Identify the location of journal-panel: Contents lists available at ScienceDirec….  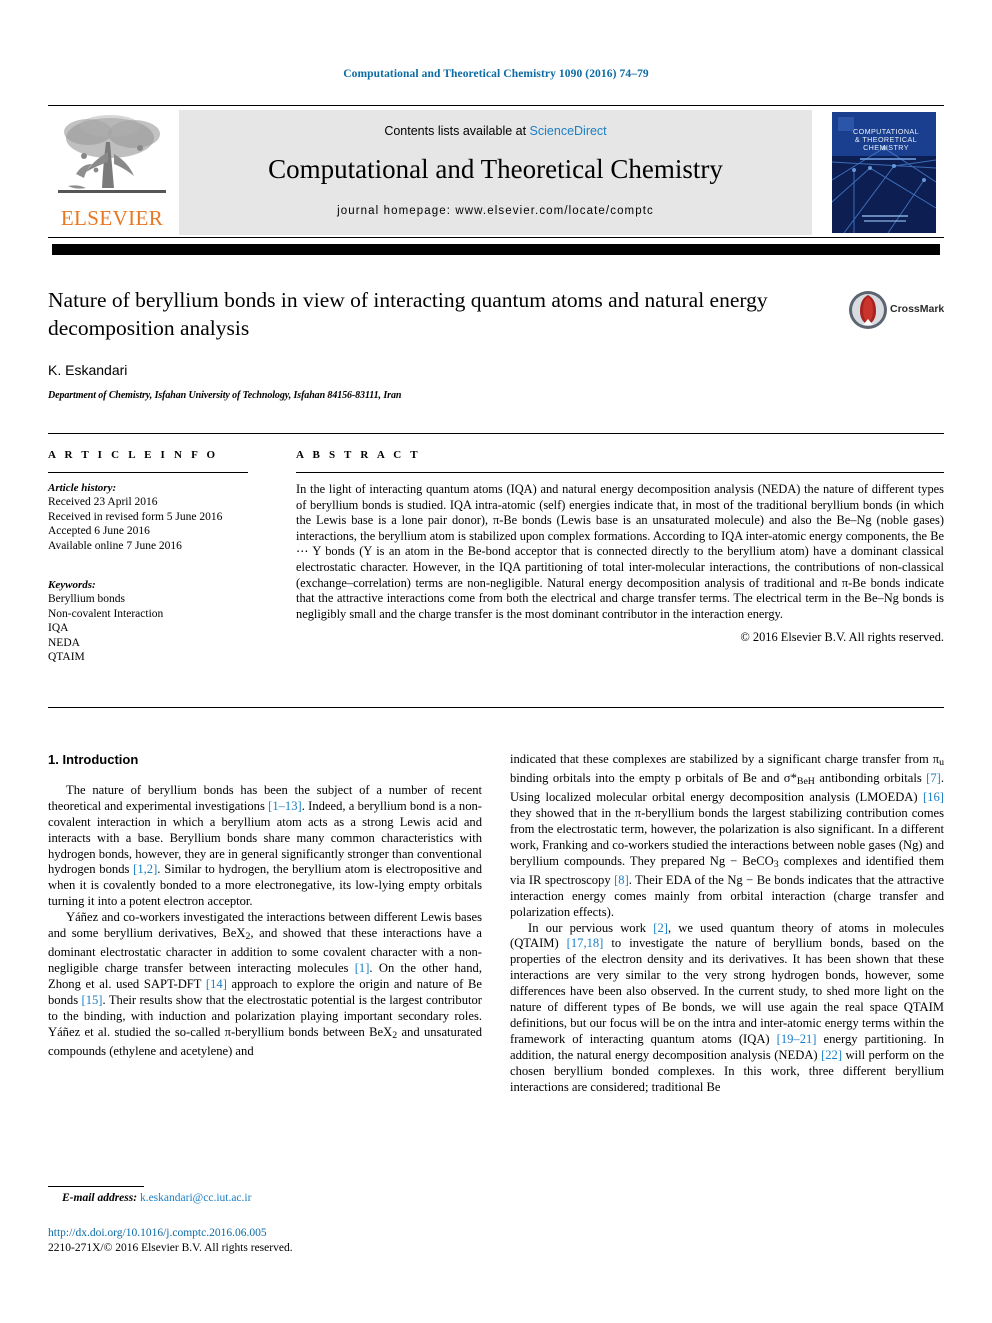
(495, 172).